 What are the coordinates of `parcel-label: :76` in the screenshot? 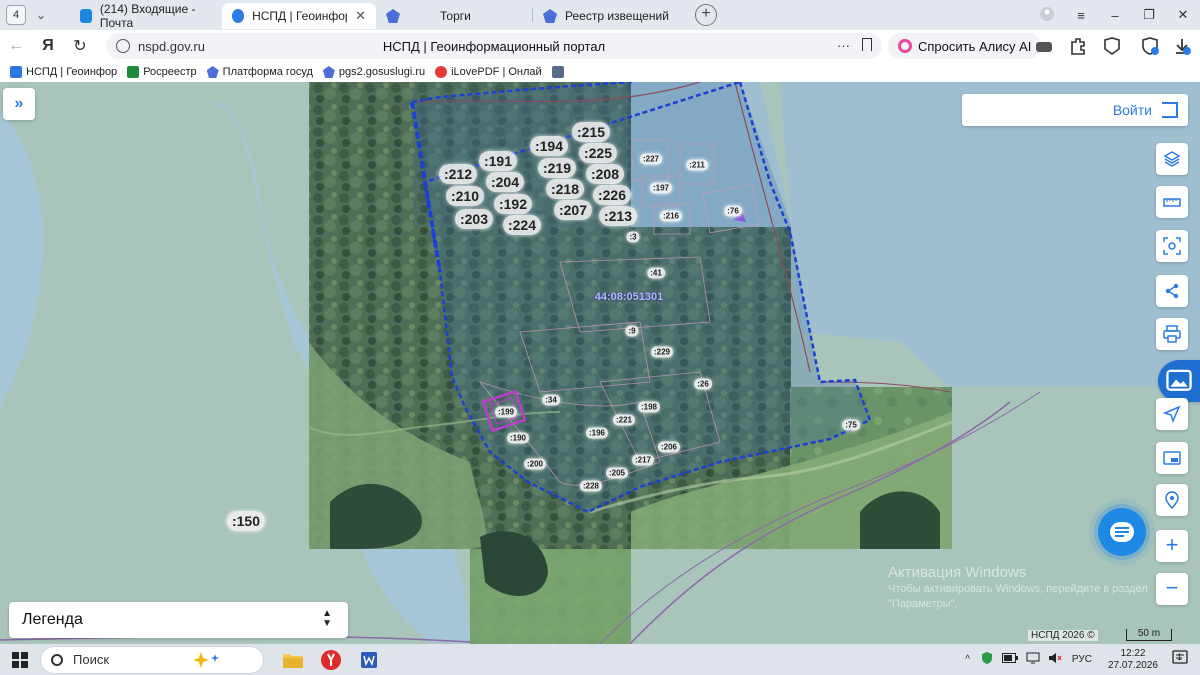 It's located at (733, 211).